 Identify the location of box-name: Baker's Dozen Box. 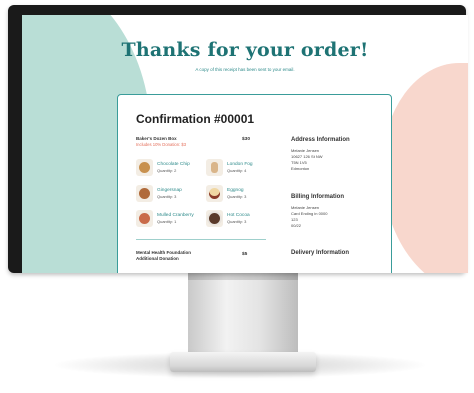
(156, 138).